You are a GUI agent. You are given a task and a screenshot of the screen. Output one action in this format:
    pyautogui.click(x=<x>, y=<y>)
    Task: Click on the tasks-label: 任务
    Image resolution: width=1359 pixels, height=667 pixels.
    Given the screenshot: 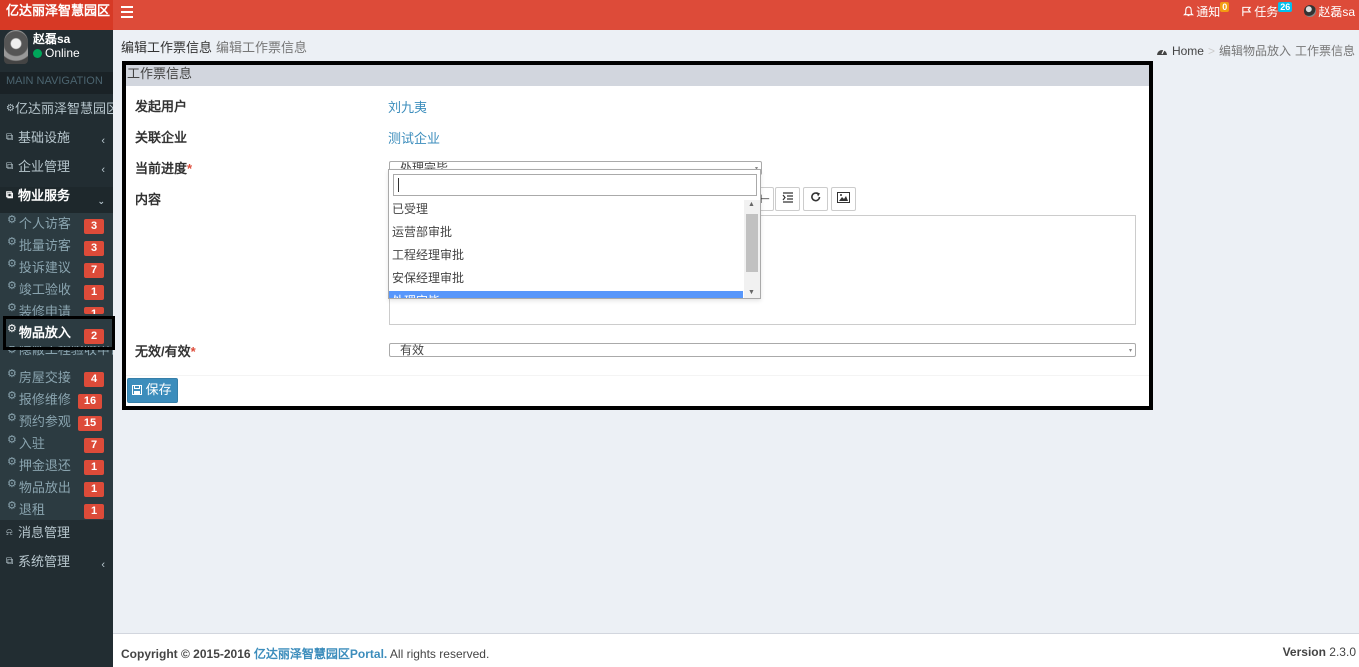 What is the action you would take?
    pyautogui.click(x=1266, y=11)
    